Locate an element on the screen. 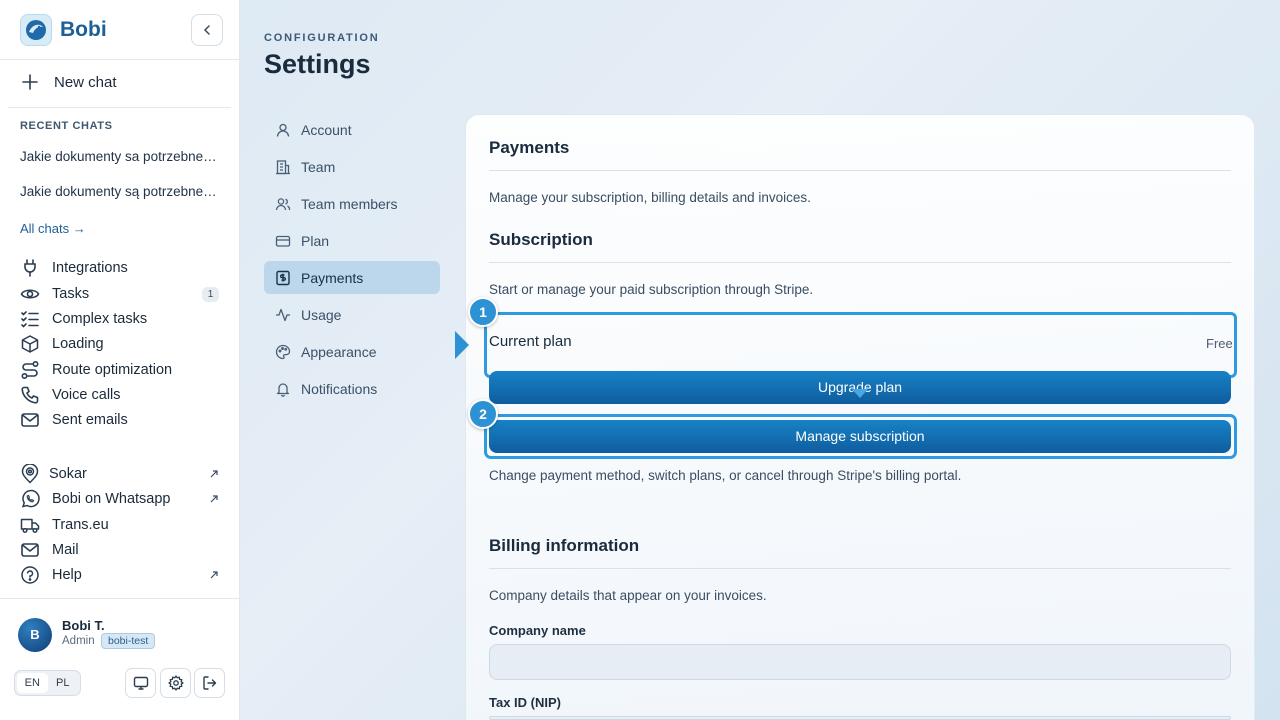  sidebar-item-integrations: Integrations is located at coordinates (74, 268).